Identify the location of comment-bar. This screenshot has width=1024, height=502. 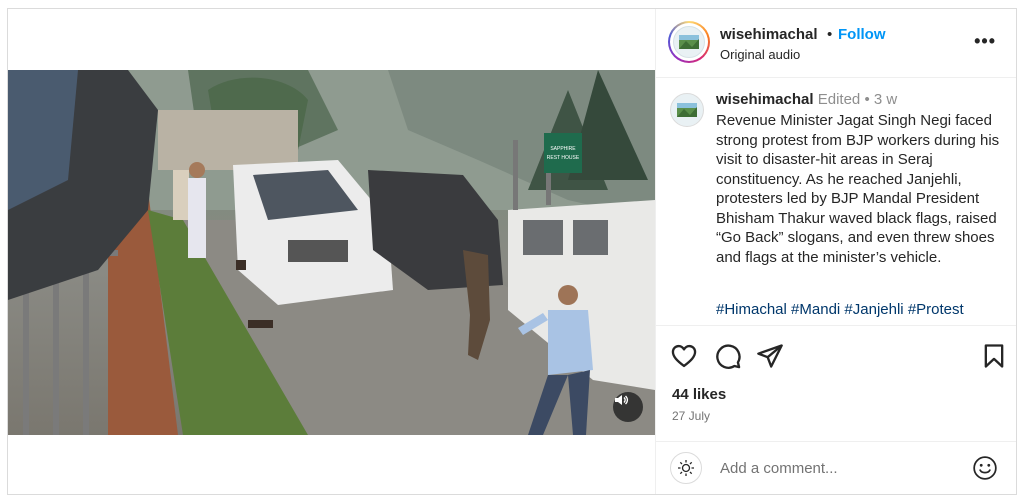
(836, 467).